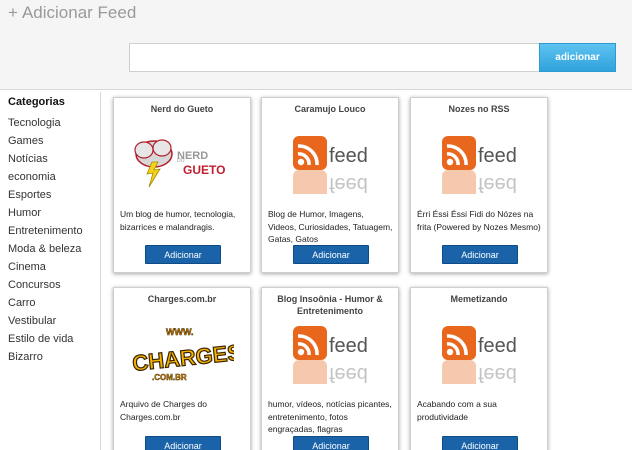  I want to click on category-economia: economia, so click(45, 177).